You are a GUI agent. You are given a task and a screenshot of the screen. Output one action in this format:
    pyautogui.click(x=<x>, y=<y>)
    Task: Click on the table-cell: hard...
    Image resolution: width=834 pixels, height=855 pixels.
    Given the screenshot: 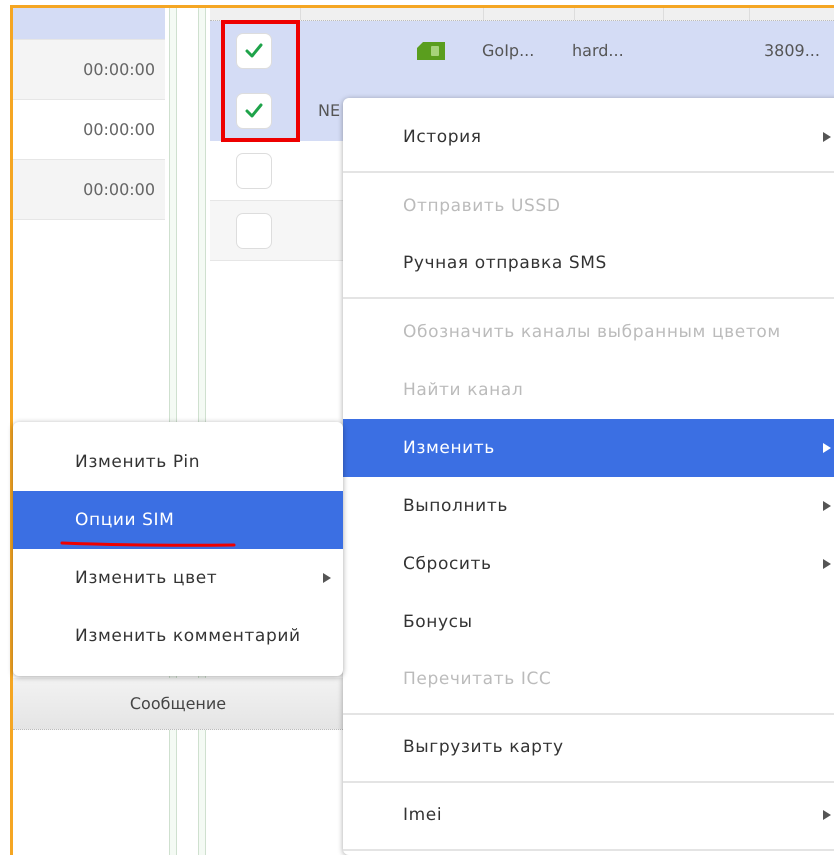 What is the action you would take?
    pyautogui.click(x=598, y=50)
    